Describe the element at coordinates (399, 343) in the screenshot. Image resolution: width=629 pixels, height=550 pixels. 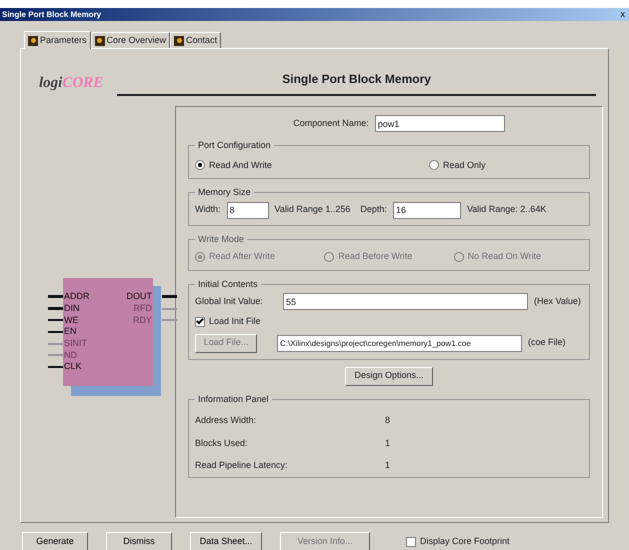
I see `file-path-field: C:\Xilinx\designs\project\coregen\memory1_pow1.coe` at that location.